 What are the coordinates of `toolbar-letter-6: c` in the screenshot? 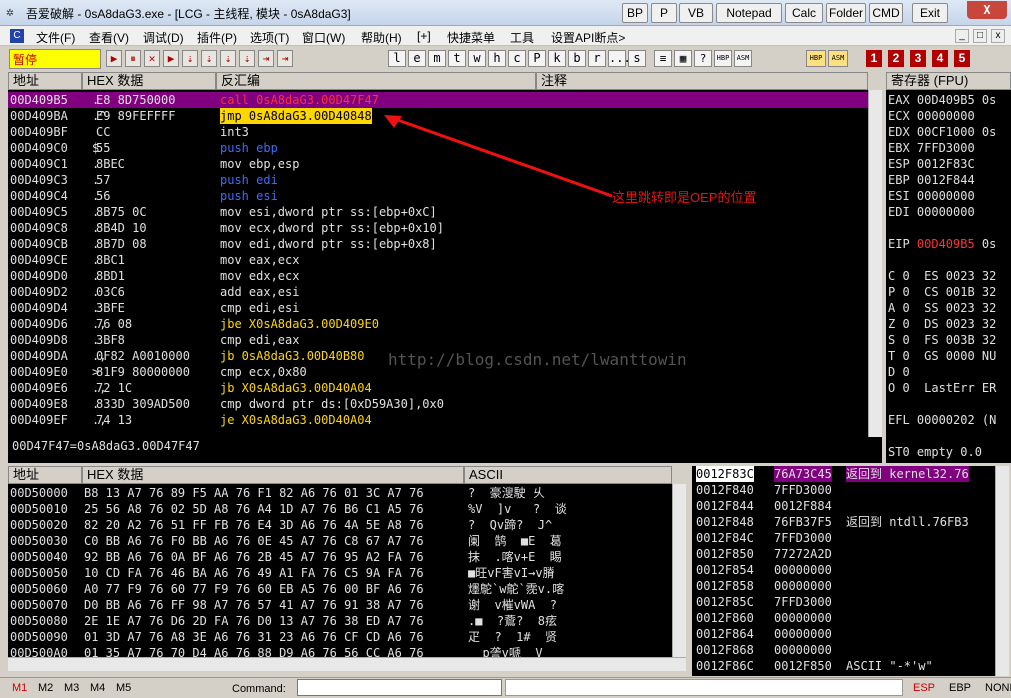 It's located at (517, 58).